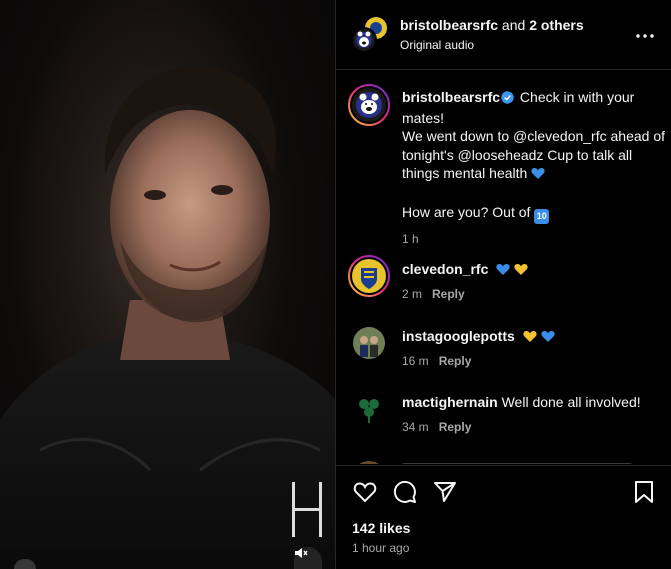 Image resolution: width=671 pixels, height=569 pixels. I want to click on header-username-link: bristolbearsrfc, so click(449, 25).